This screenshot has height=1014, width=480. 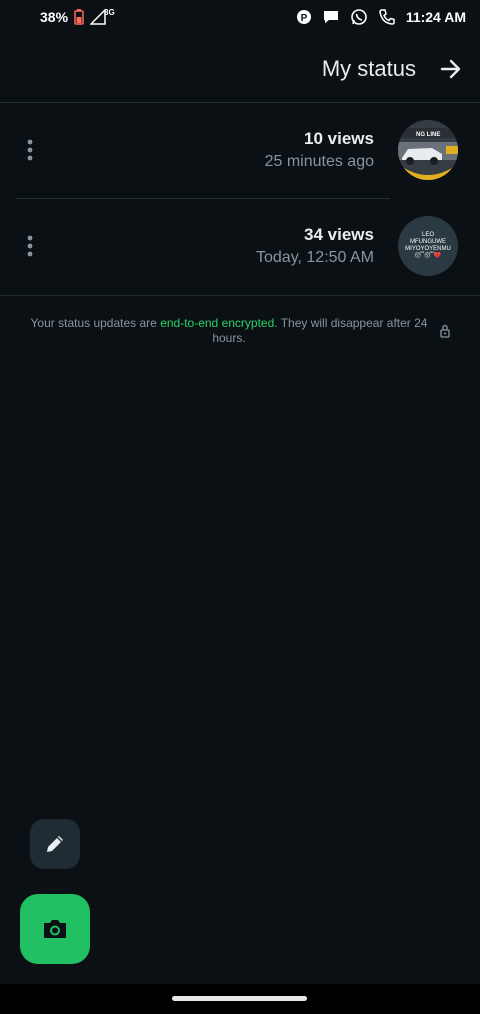 What do you see at coordinates (109, 12) in the screenshot?
I see `network-type: 3G` at bounding box center [109, 12].